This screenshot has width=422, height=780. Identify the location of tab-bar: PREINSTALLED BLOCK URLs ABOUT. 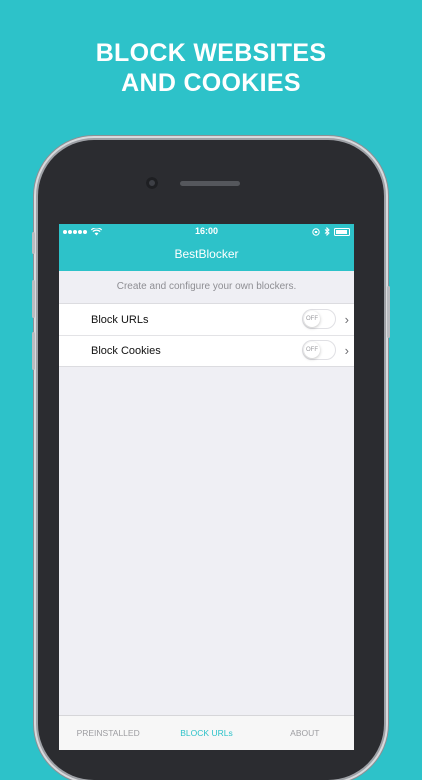
(206, 732).